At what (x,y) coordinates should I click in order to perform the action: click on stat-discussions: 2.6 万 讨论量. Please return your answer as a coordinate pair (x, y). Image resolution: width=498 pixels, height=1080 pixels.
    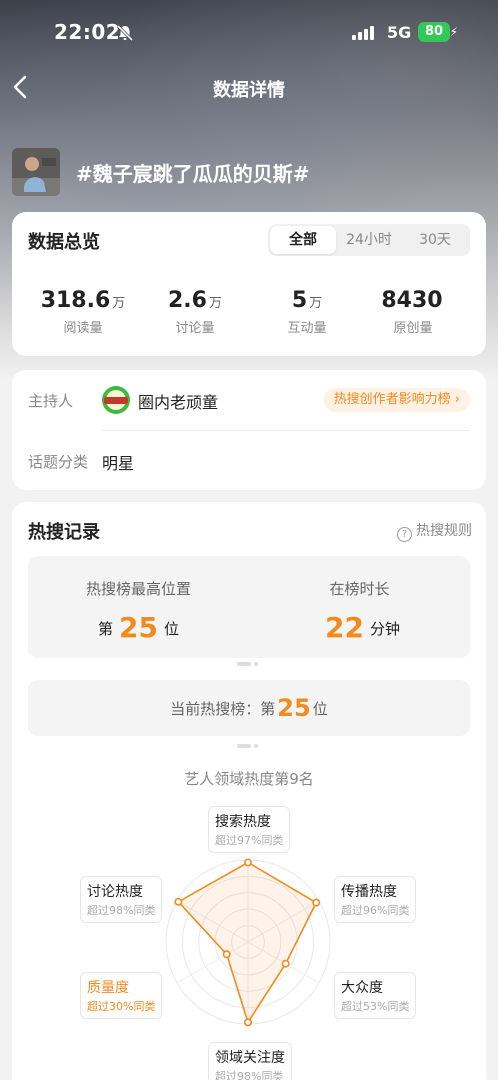
    Looking at the image, I should click on (195, 312).